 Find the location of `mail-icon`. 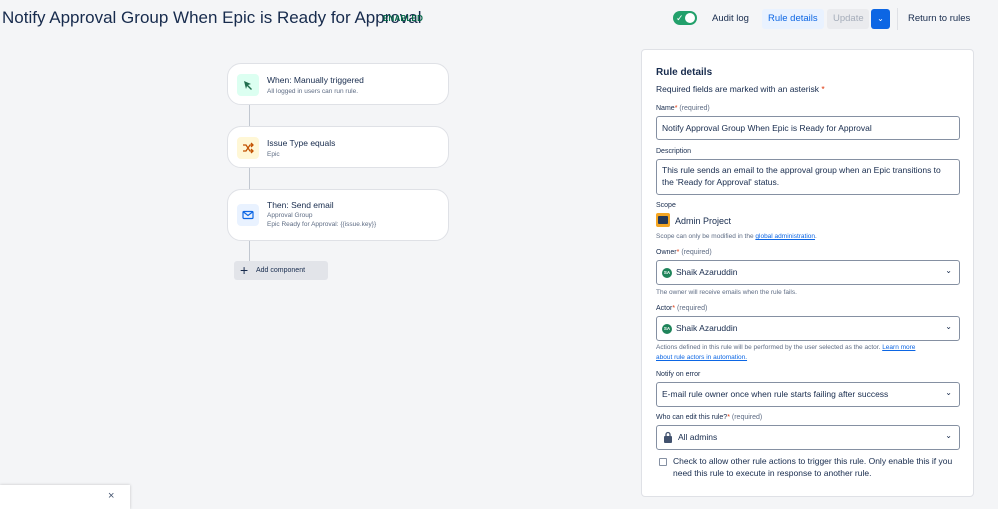

mail-icon is located at coordinates (248, 215).